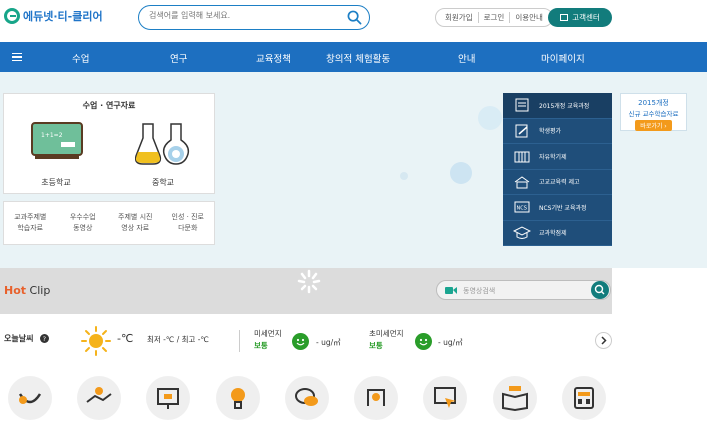 This screenshot has height=422, width=707. I want to click on weather-label: 오늘날씨, so click(19, 338).